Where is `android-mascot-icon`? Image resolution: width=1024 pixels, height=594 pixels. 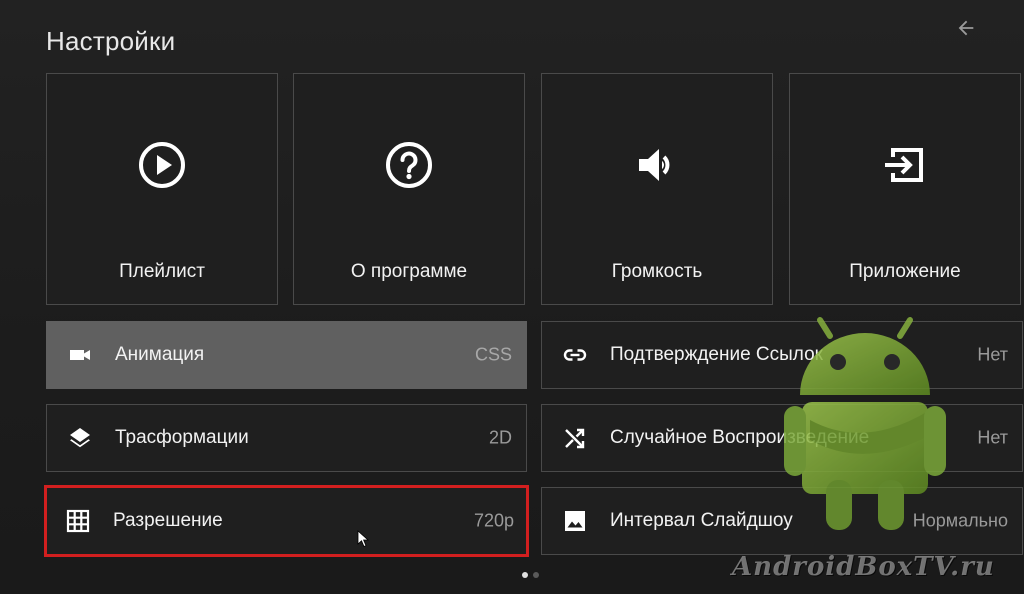
android-mascot-icon is located at coordinates (865, 423).